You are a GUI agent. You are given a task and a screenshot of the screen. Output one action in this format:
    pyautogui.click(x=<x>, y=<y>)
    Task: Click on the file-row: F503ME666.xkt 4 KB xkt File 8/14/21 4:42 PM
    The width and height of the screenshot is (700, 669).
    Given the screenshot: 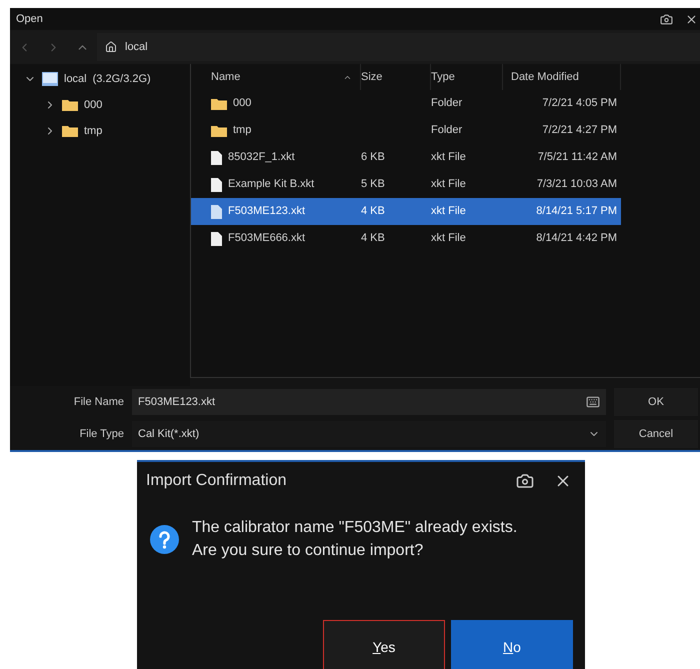 What is the action you would take?
    pyautogui.click(x=406, y=238)
    